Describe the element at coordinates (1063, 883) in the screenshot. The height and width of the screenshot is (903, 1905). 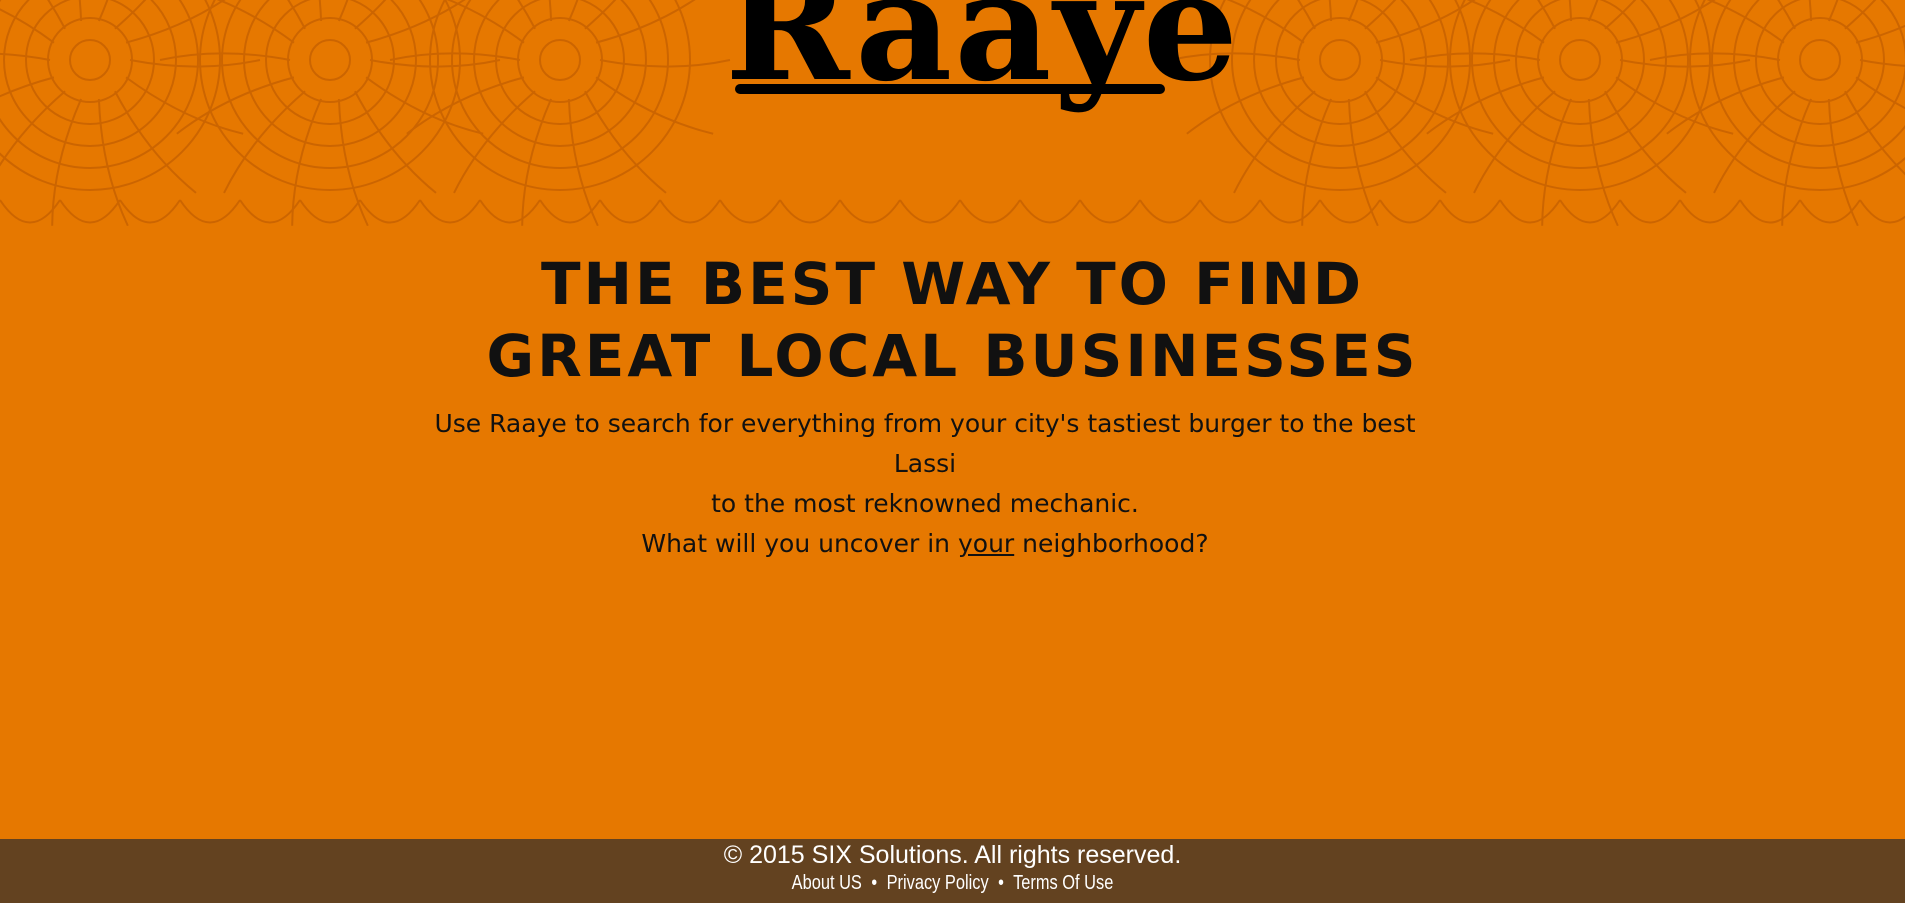
I see `terms-of-use-link: Terms Of Use` at that location.